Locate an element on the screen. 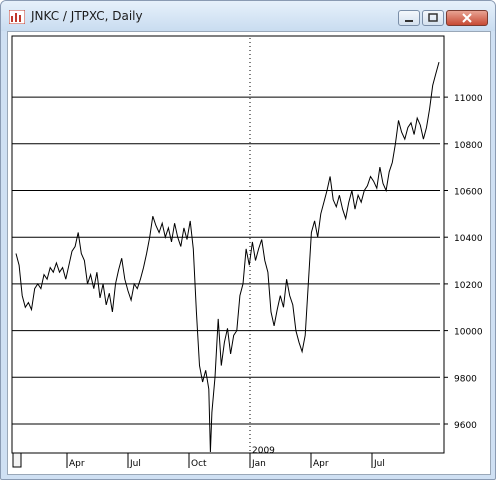 This screenshot has height=480, width=496. title-bar: JNKC / JTPXC, Daily is located at coordinates (248, 16).